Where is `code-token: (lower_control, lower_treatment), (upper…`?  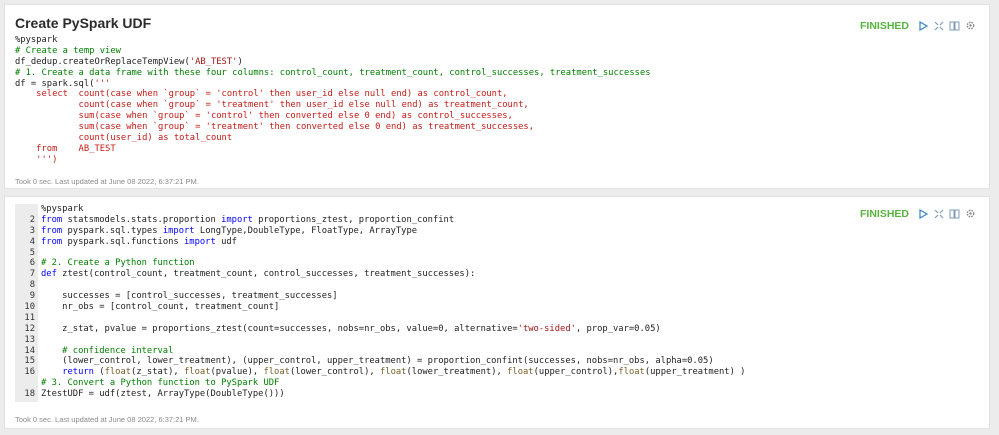 code-token: (lower_control, lower_treatment), (upper… is located at coordinates (377, 361).